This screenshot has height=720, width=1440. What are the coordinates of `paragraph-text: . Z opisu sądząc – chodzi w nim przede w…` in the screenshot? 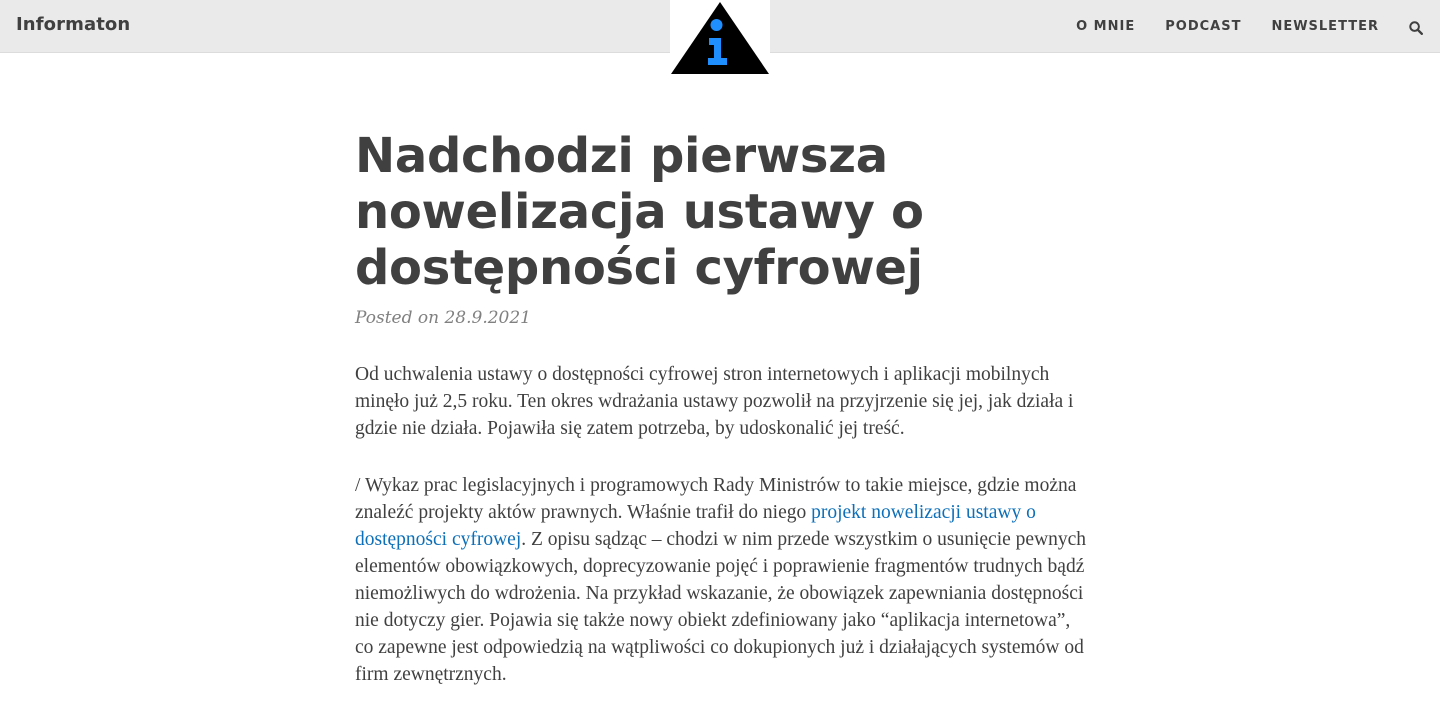 It's located at (721, 607).